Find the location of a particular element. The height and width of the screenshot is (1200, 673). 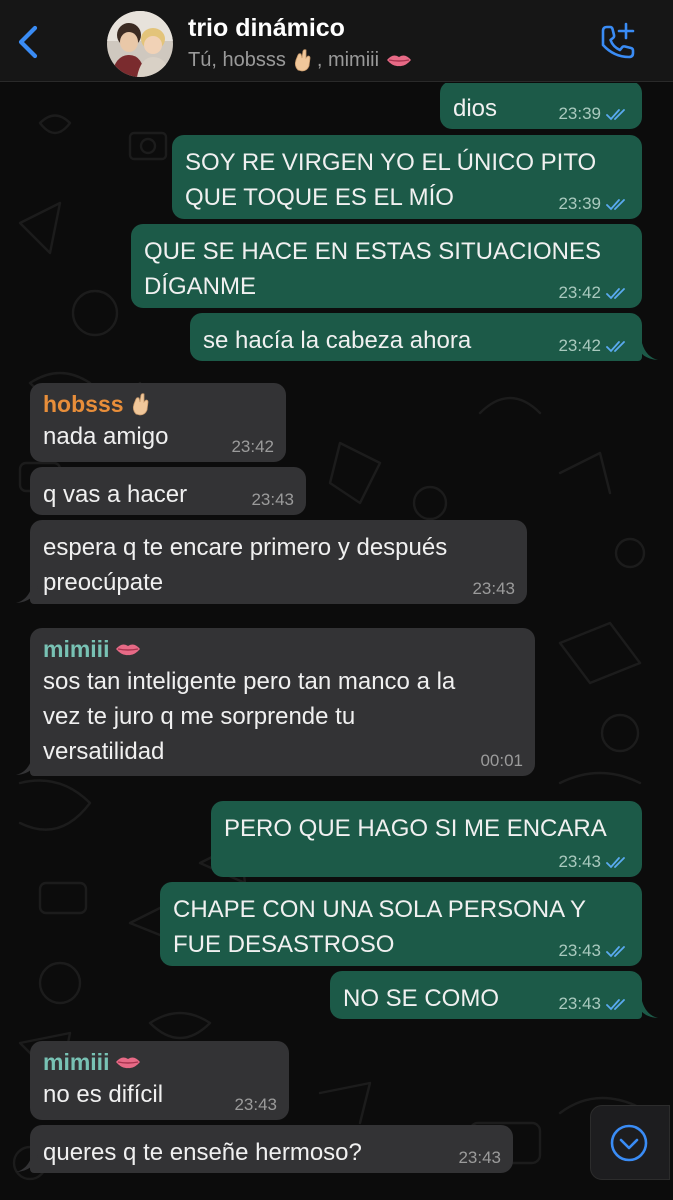

scroll-down-chevron-icon is located at coordinates (629, 1143).